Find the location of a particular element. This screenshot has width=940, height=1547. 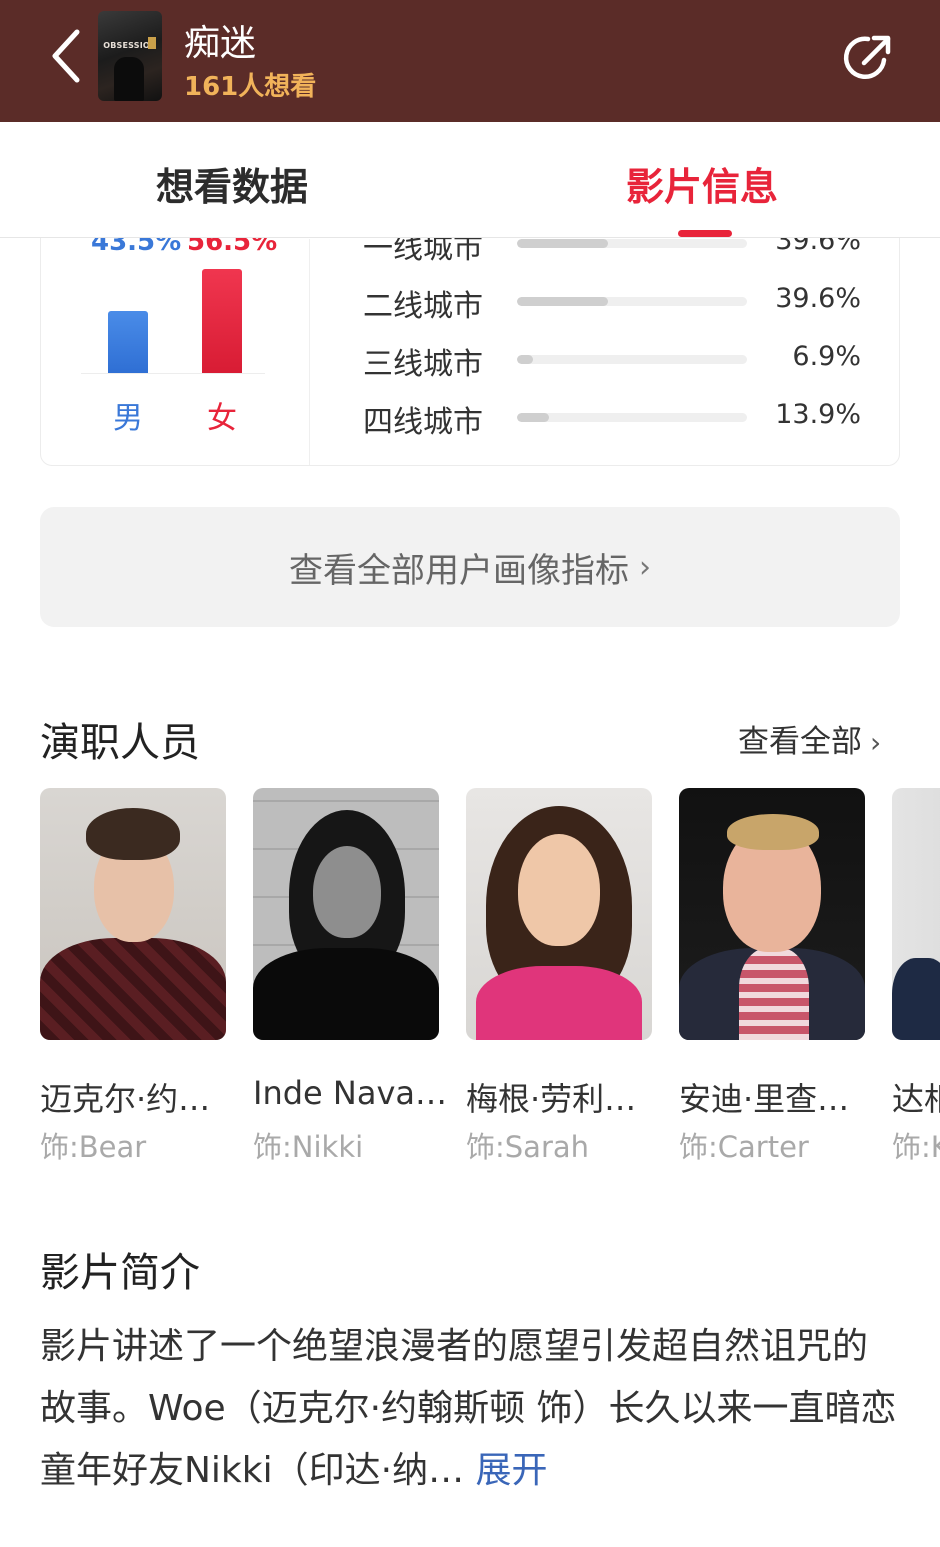

expand-link: 展开 is located at coordinates (512, 1470).